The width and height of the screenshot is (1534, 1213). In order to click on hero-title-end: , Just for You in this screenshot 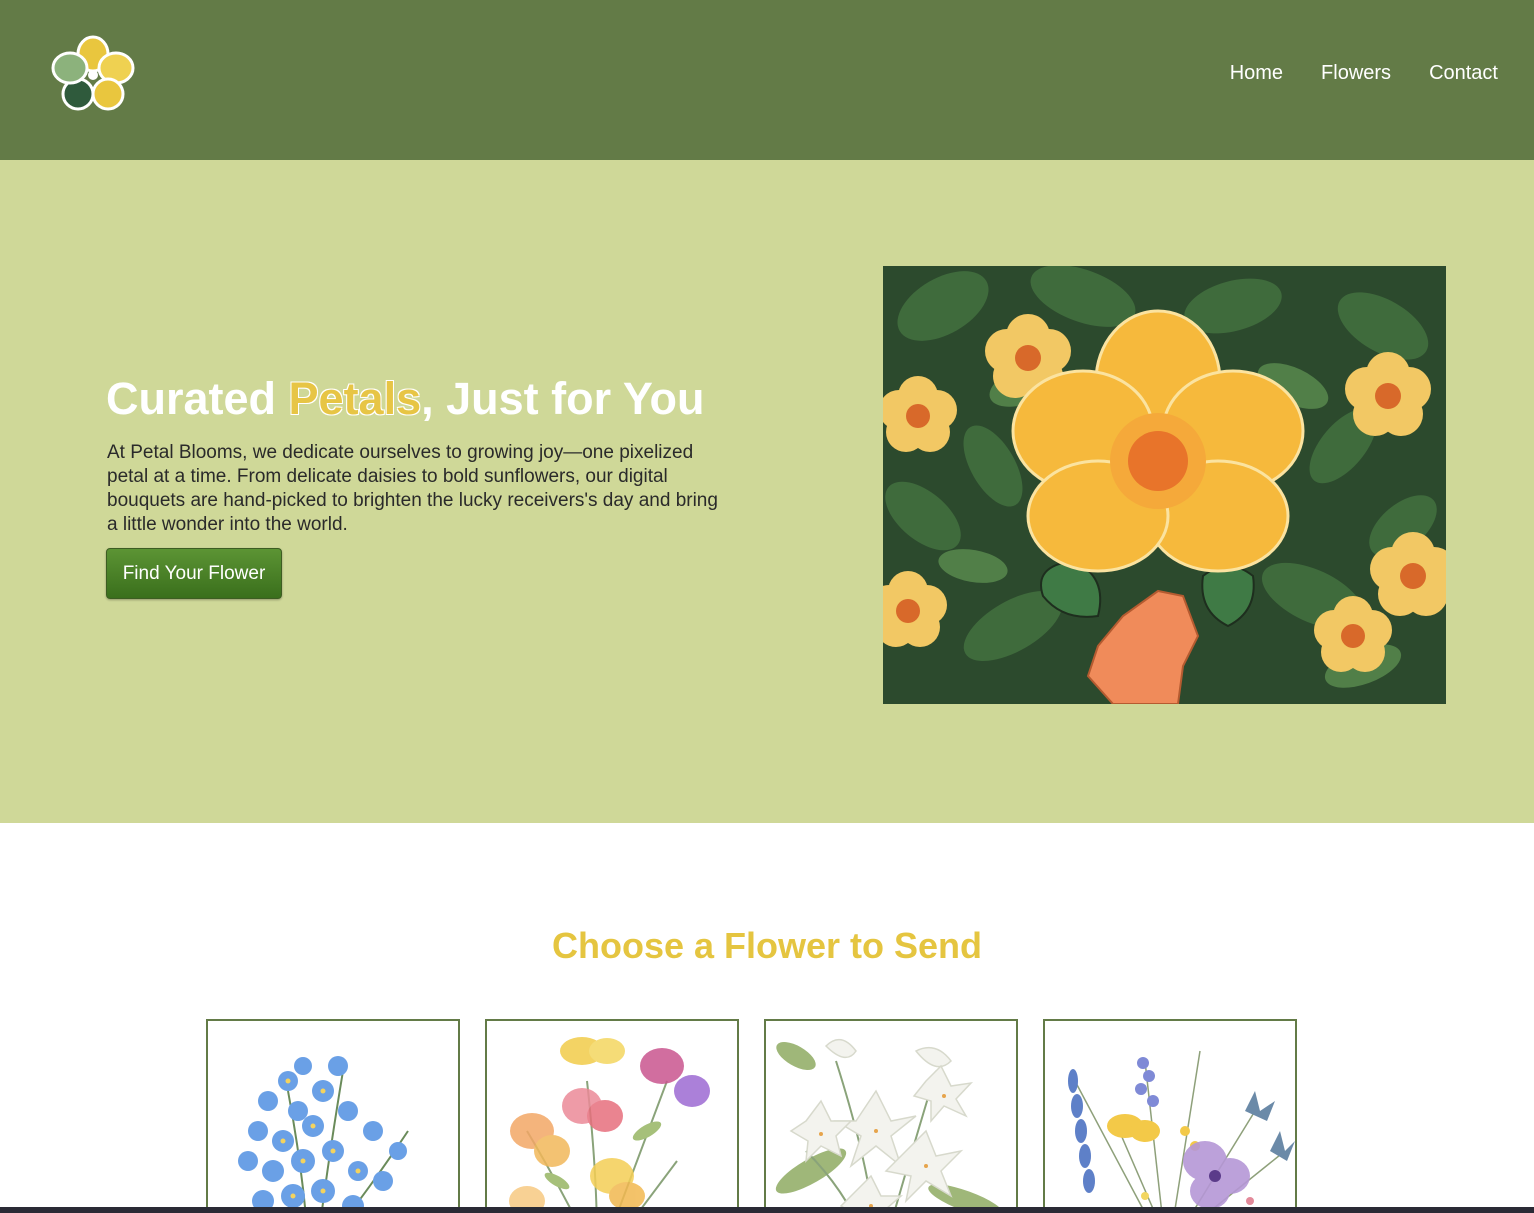, I will do `click(563, 398)`.